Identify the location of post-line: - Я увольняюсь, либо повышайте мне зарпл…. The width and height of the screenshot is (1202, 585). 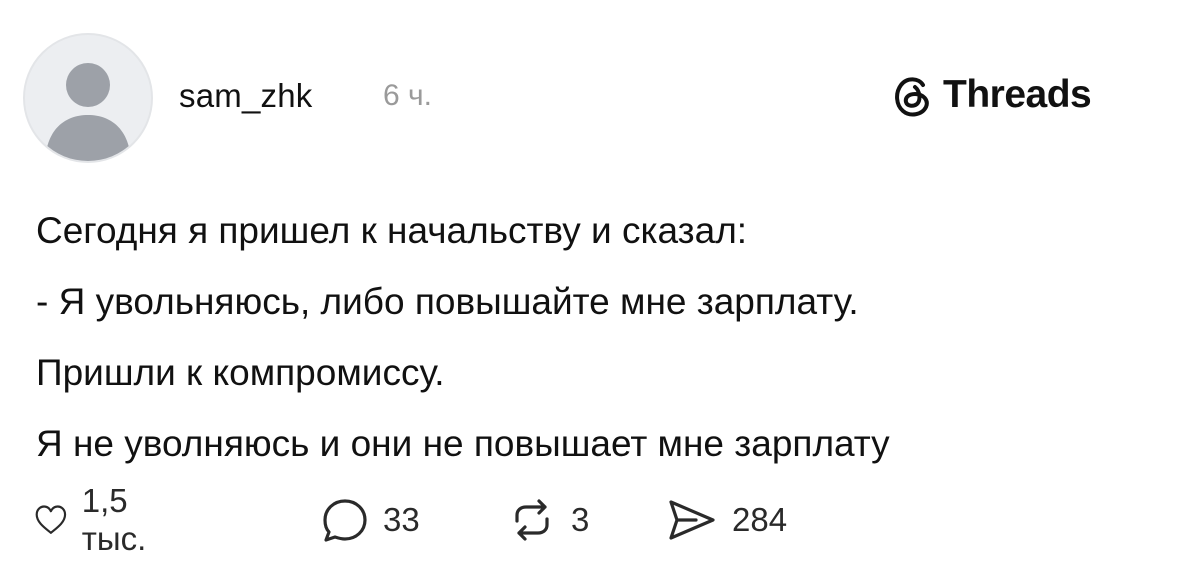
(447, 301).